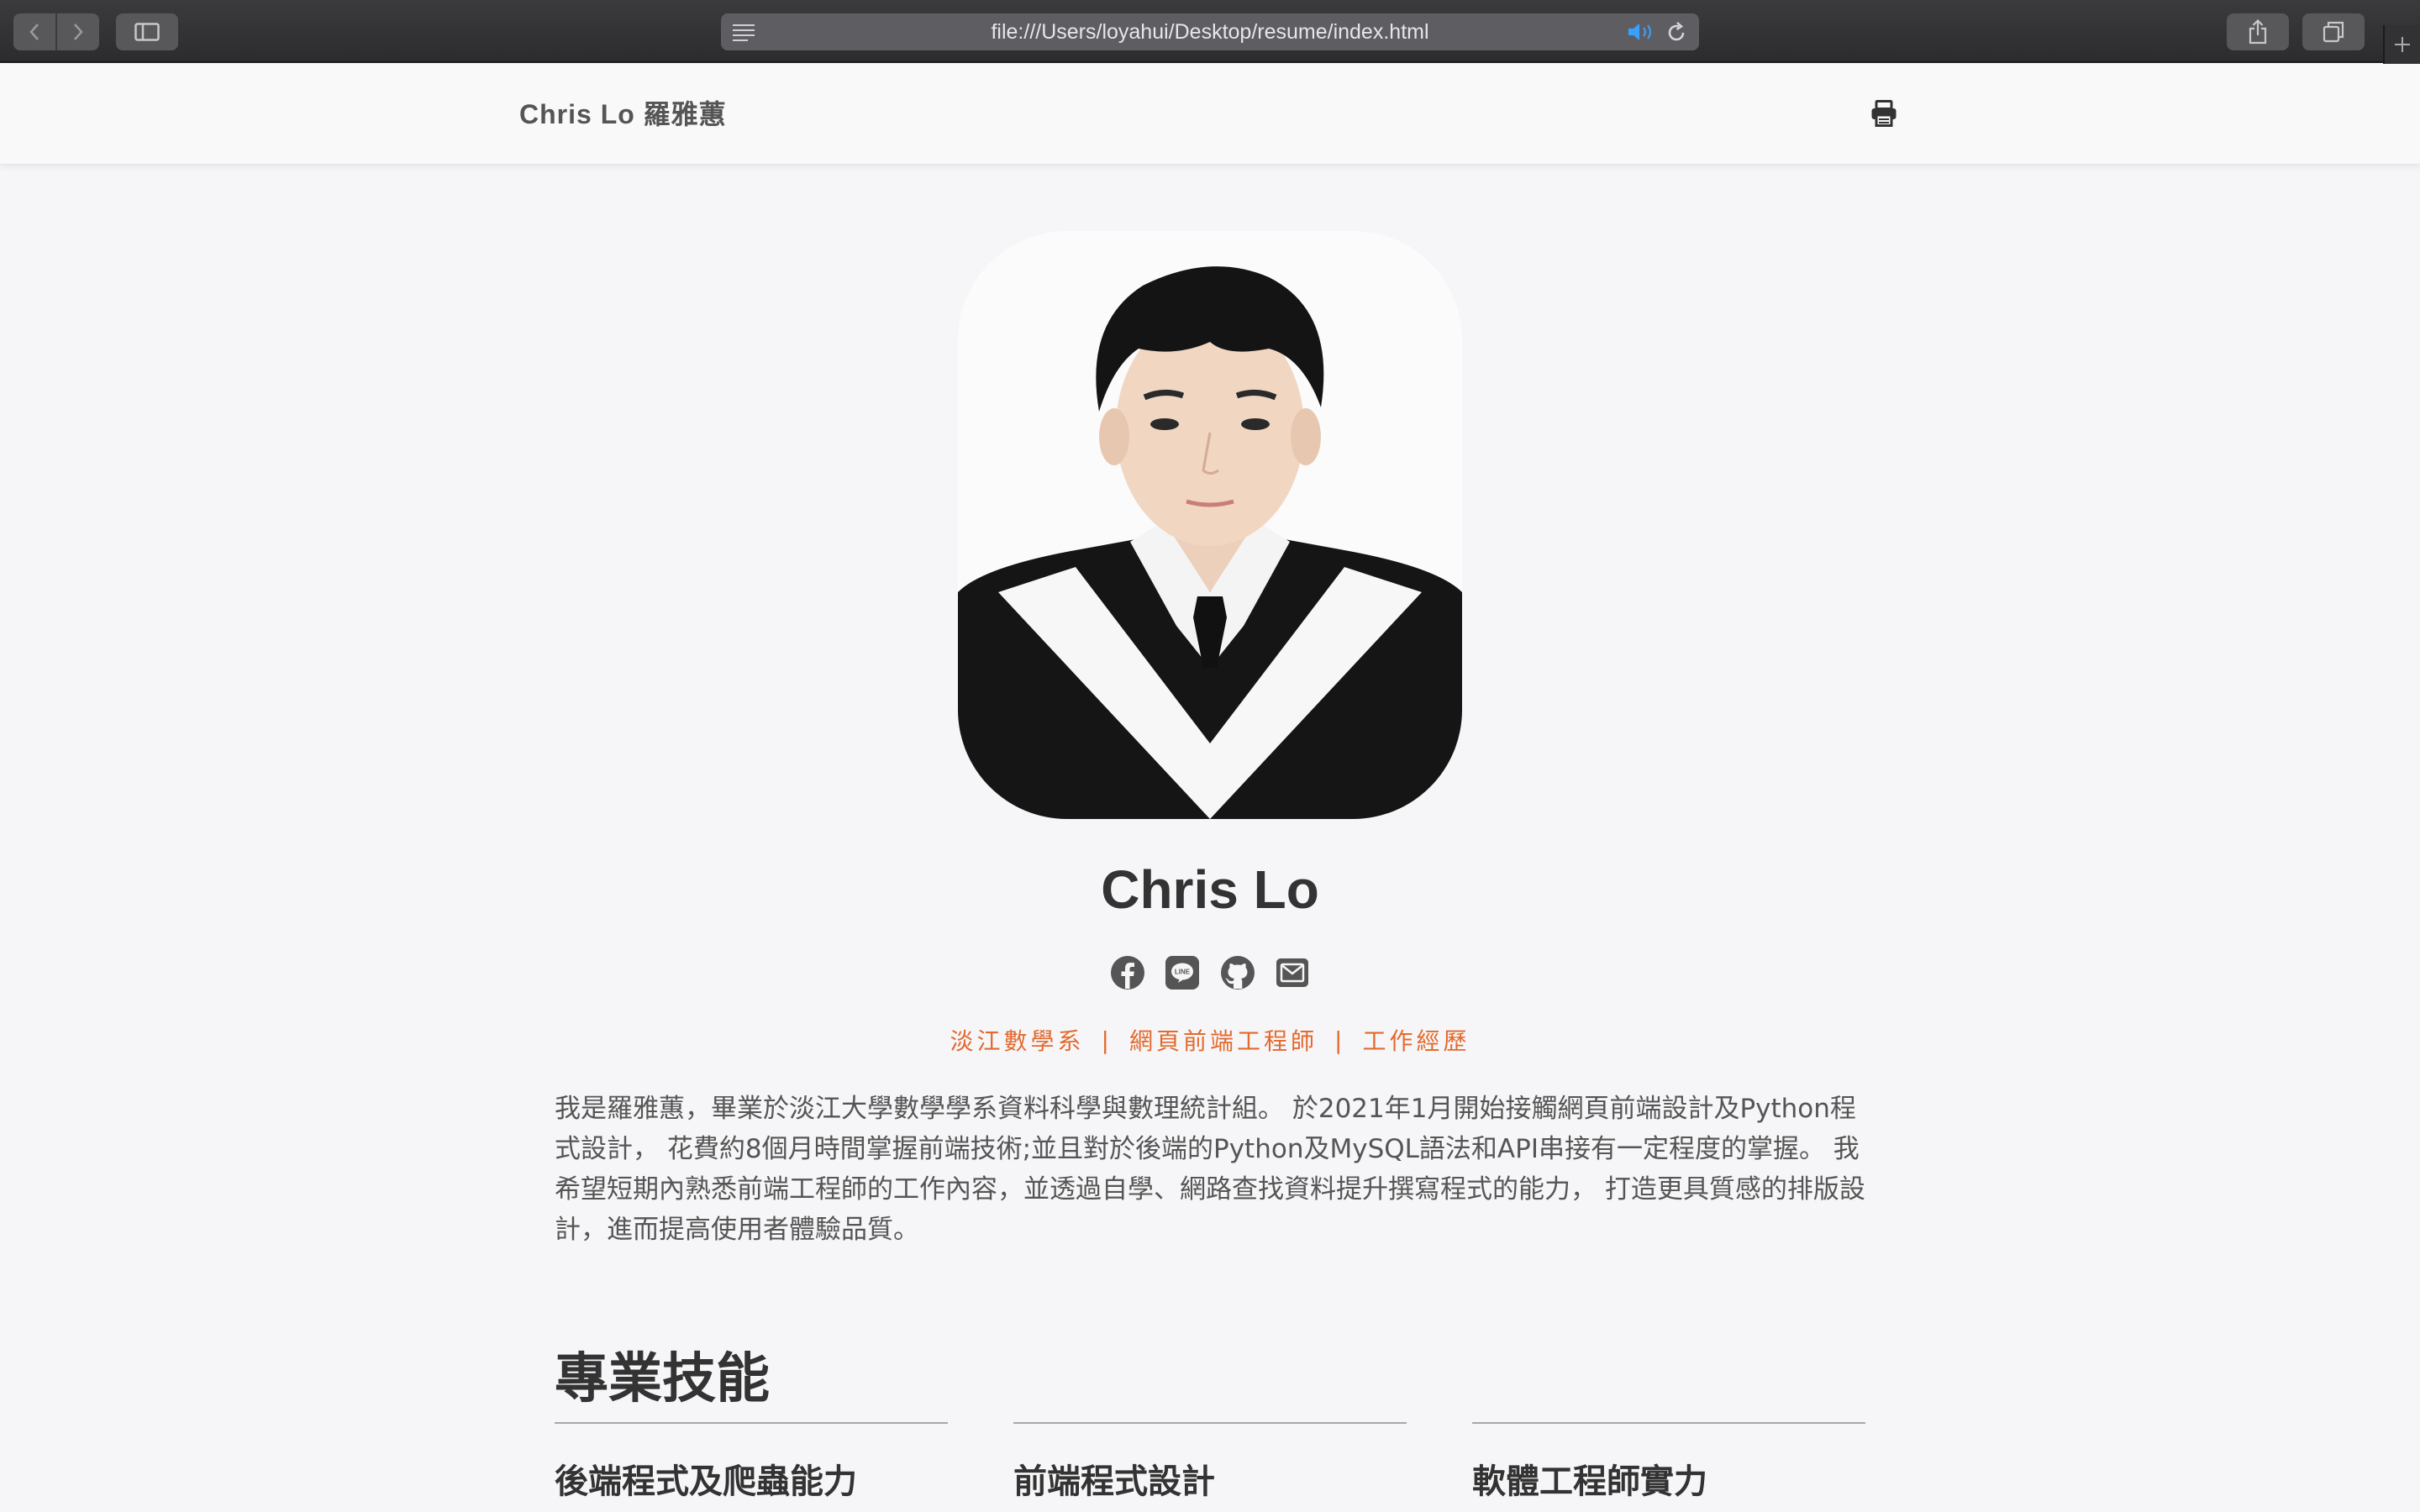 The image size is (2420, 1512). I want to click on skill-column-title: 軟體工程師實力, so click(1589, 1481).